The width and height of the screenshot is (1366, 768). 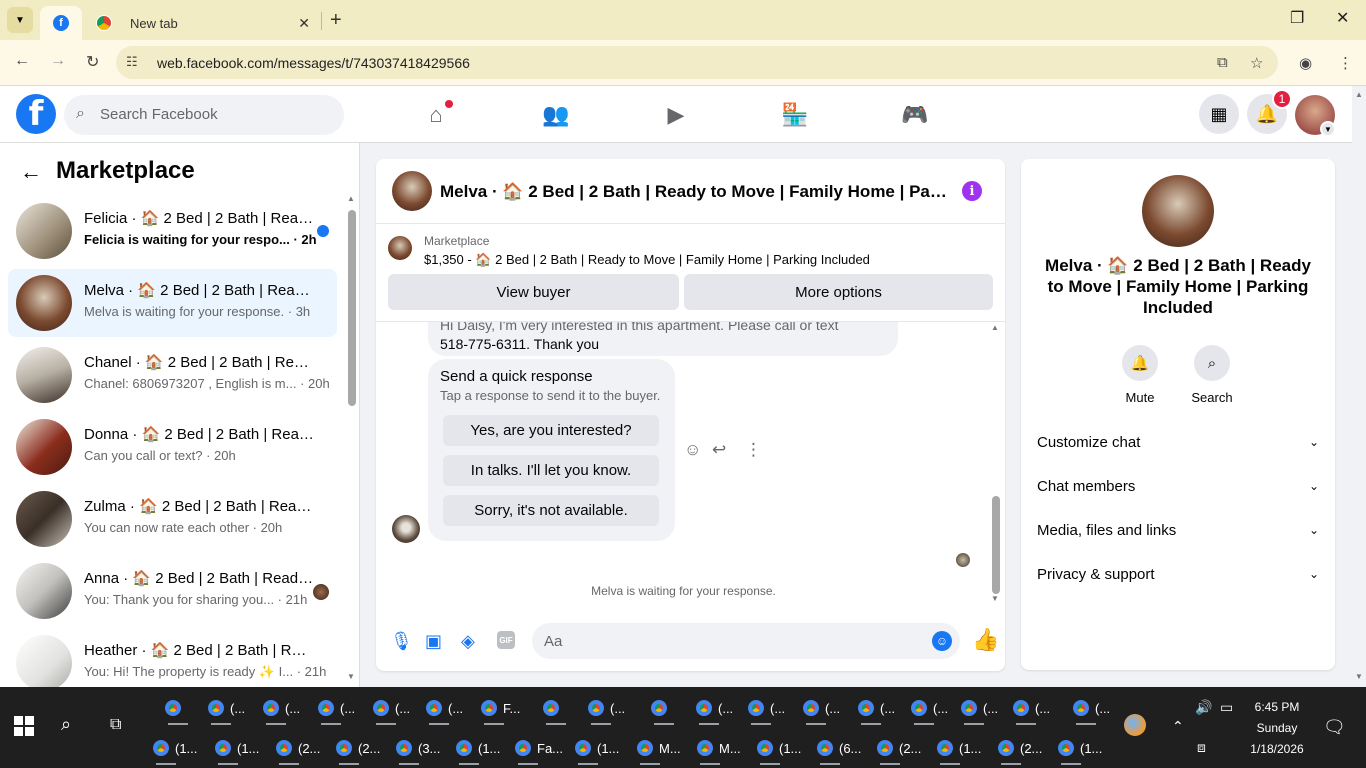 I want to click on battery-icon: ▭, so click(x=1226, y=707).